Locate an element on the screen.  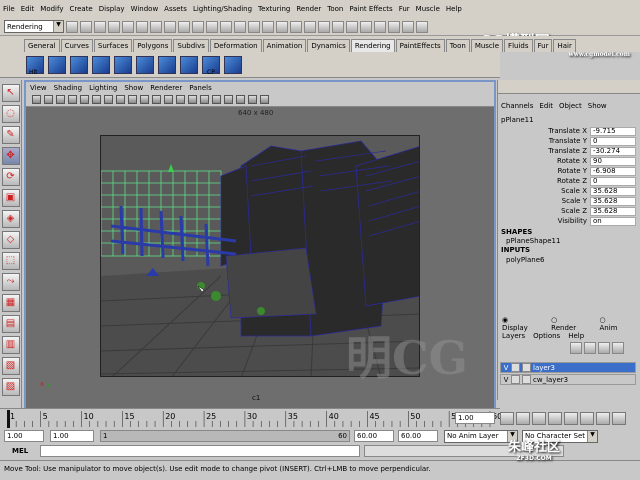
step-forward-key-icon is located at coordinates (603, 418).